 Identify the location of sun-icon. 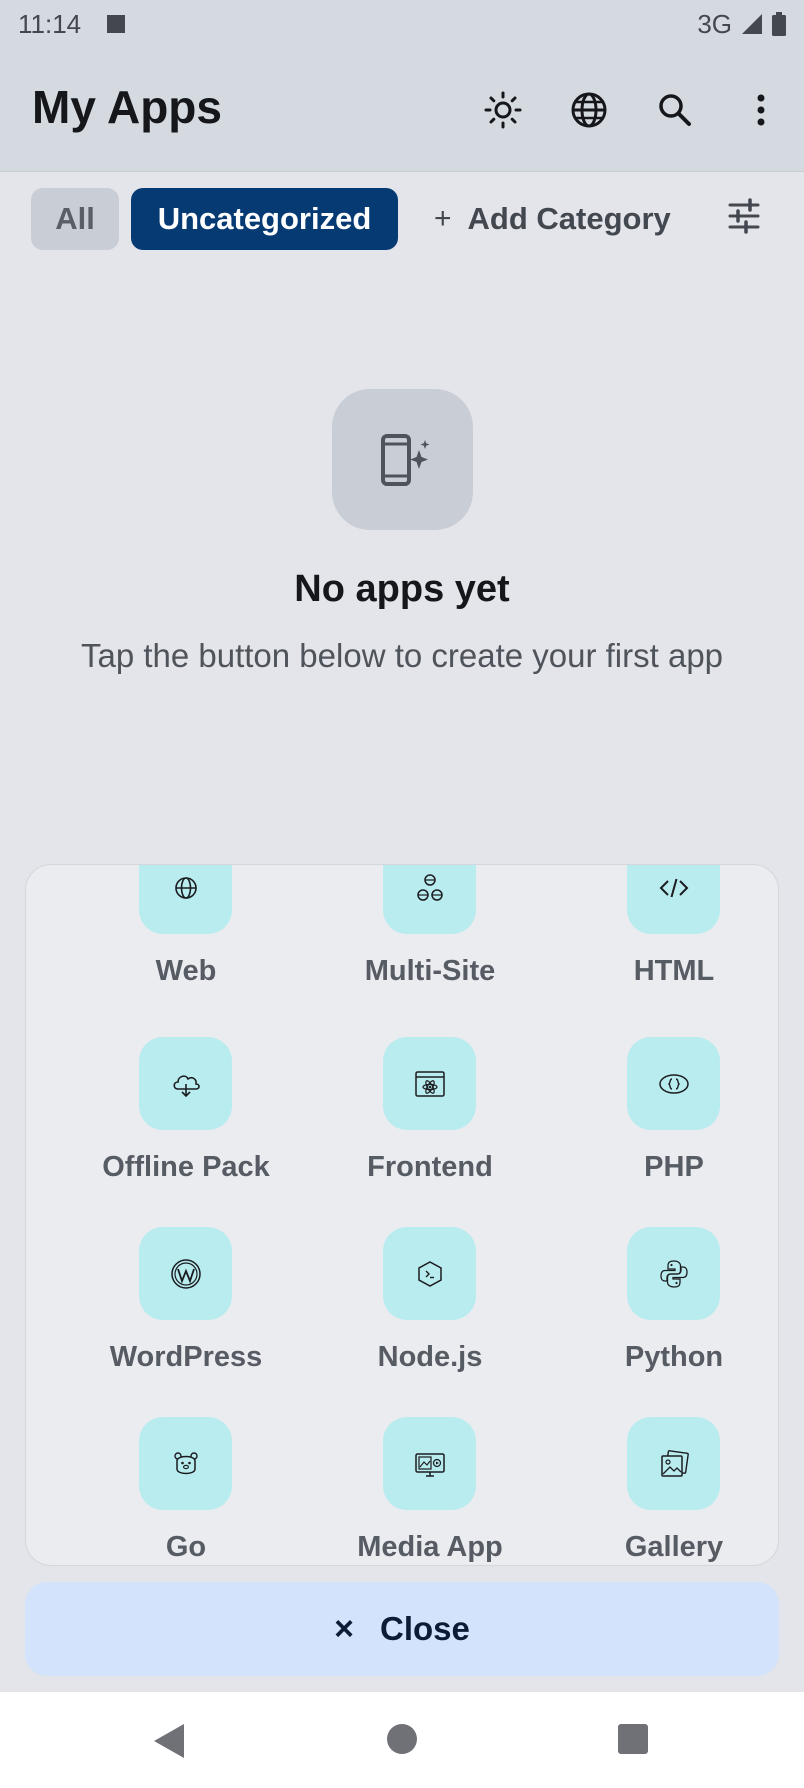
(503, 110).